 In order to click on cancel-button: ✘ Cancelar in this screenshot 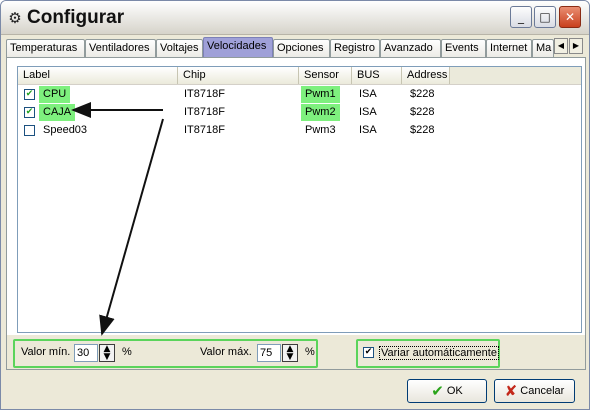, I will do `click(534, 391)`.